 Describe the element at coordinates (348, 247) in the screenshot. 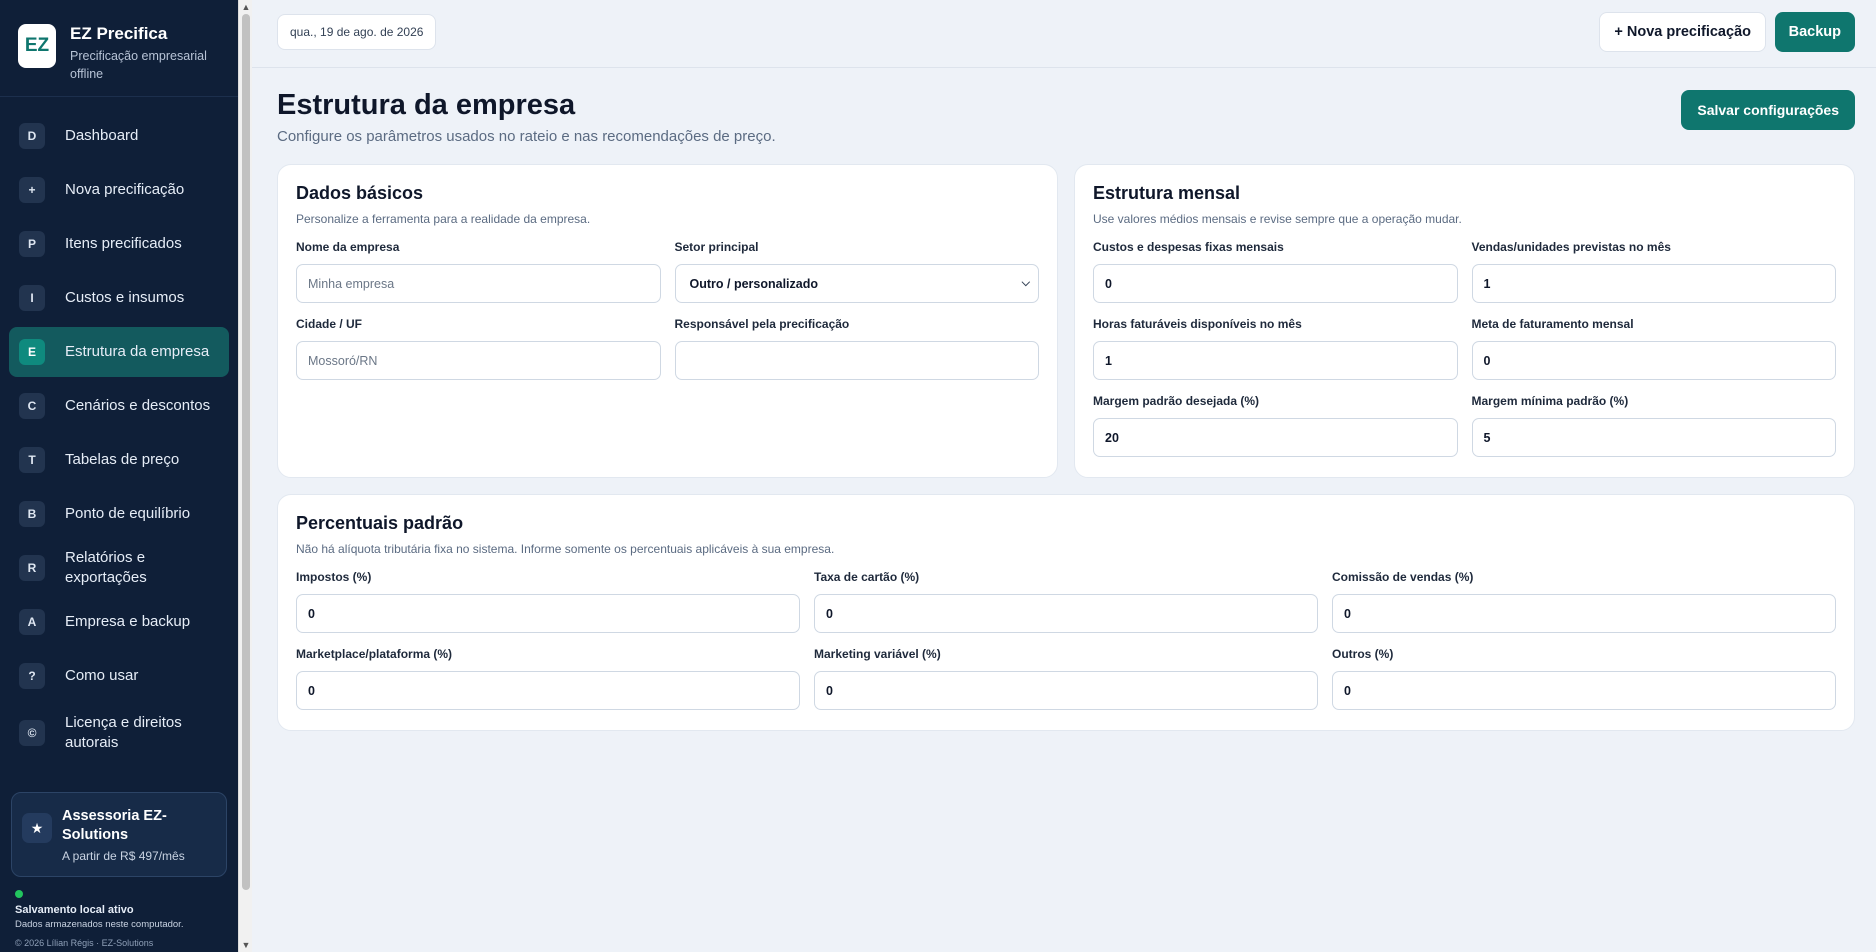

I see `field-label: Nome da empresa` at that location.